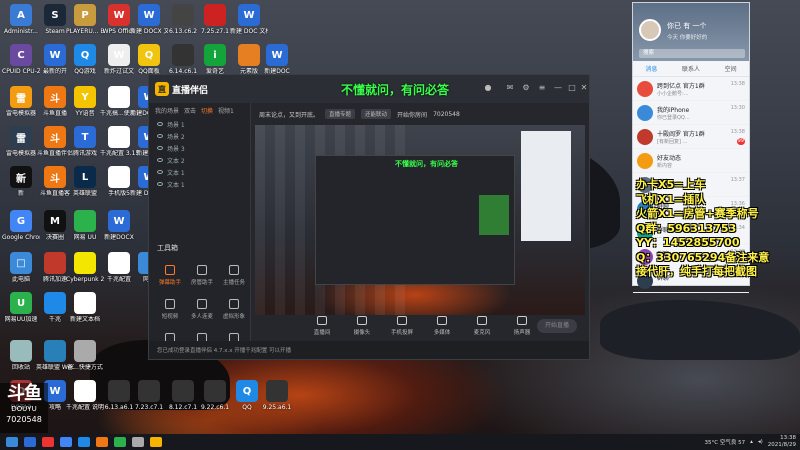  What do you see at coordinates (199, 160) in the screenshot?
I see `scene-item: 文本 2` at bounding box center [199, 160].